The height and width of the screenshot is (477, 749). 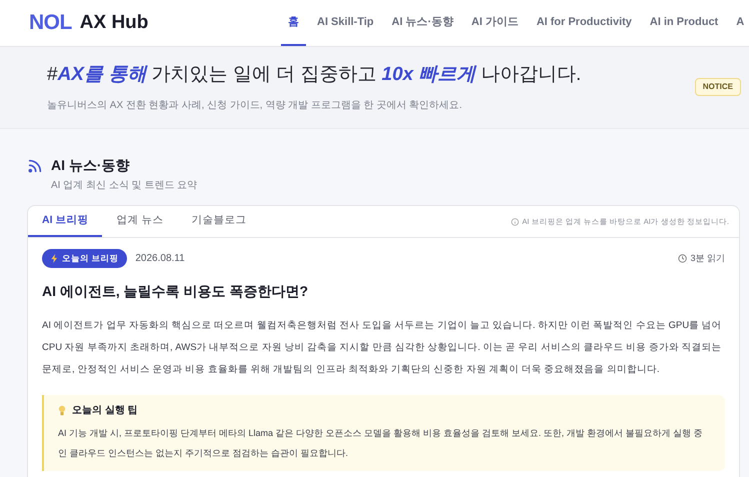 What do you see at coordinates (684, 23) in the screenshot?
I see `nav-link: AI in Product` at bounding box center [684, 23].